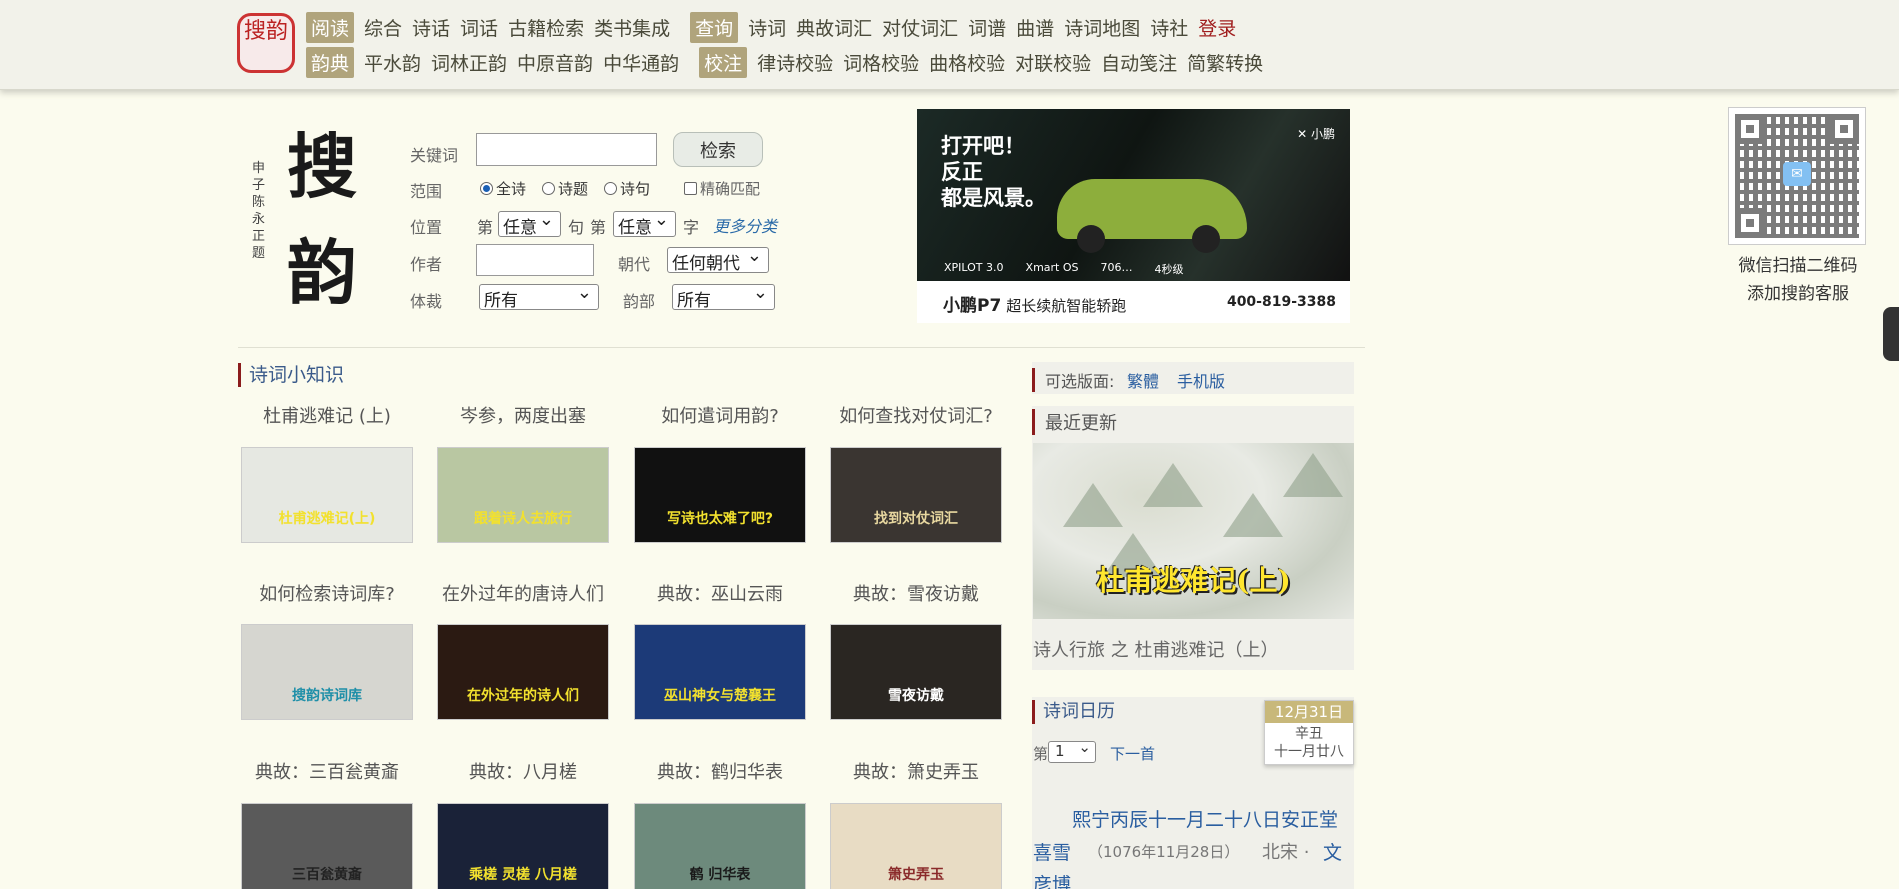 This screenshot has height=889, width=1899. What do you see at coordinates (576, 227) in the screenshot?
I see `position-ju-label: 句` at bounding box center [576, 227].